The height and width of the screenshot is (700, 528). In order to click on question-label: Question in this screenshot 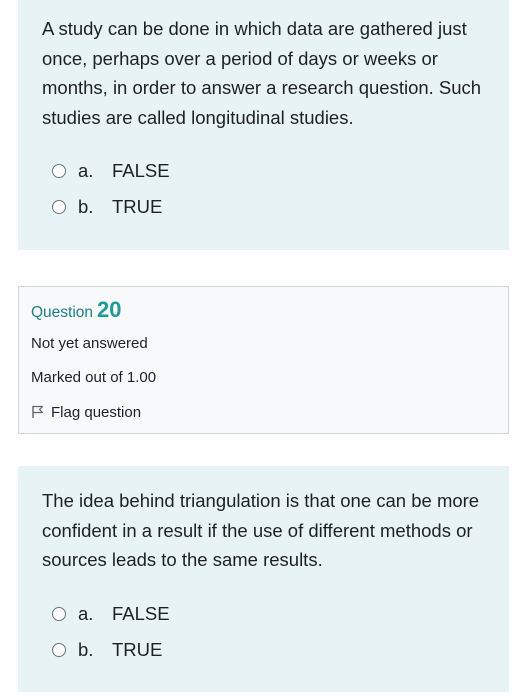, I will do `click(62, 312)`.